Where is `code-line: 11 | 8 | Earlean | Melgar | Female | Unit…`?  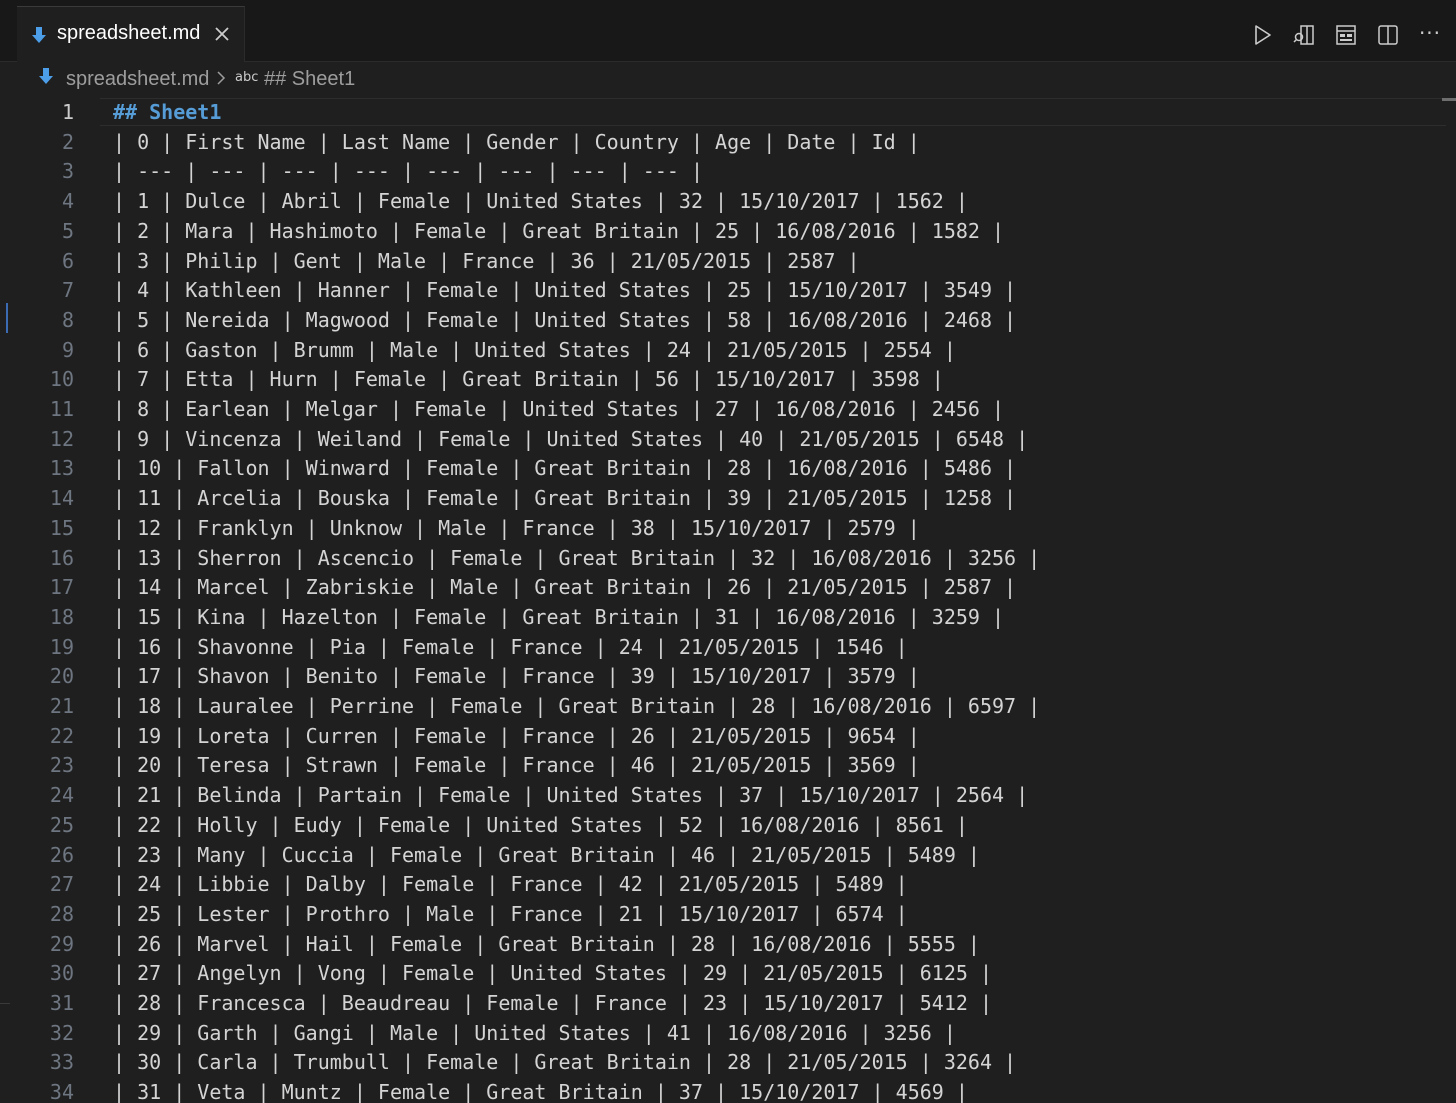
code-line: 11 | 8 | Earlean | Melgar | Female | Unit… is located at coordinates (728, 410).